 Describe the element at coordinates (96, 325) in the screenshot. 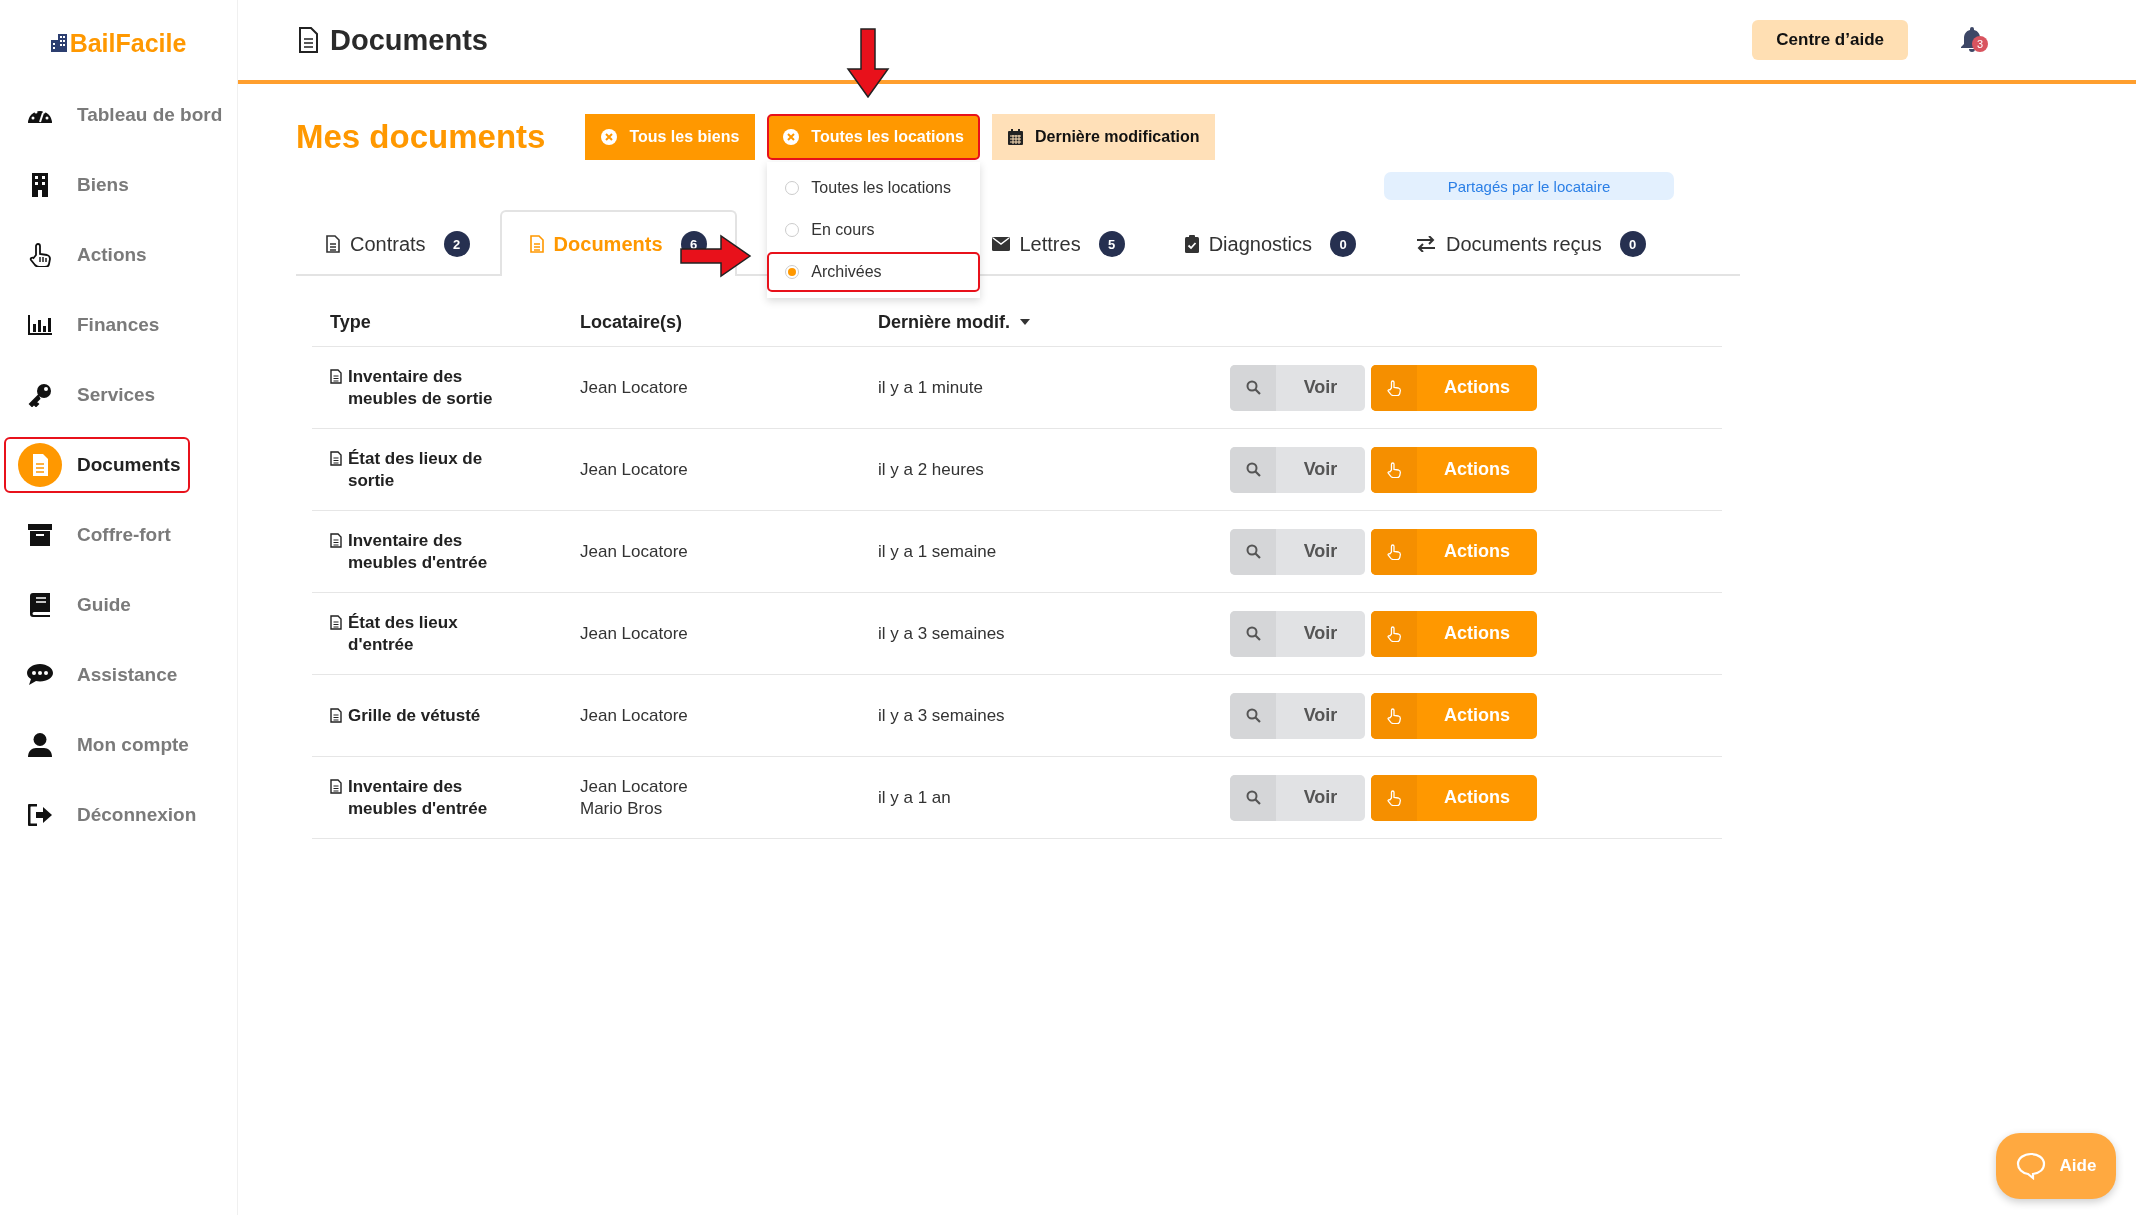

I see `sidebar-item: Finances` at that location.